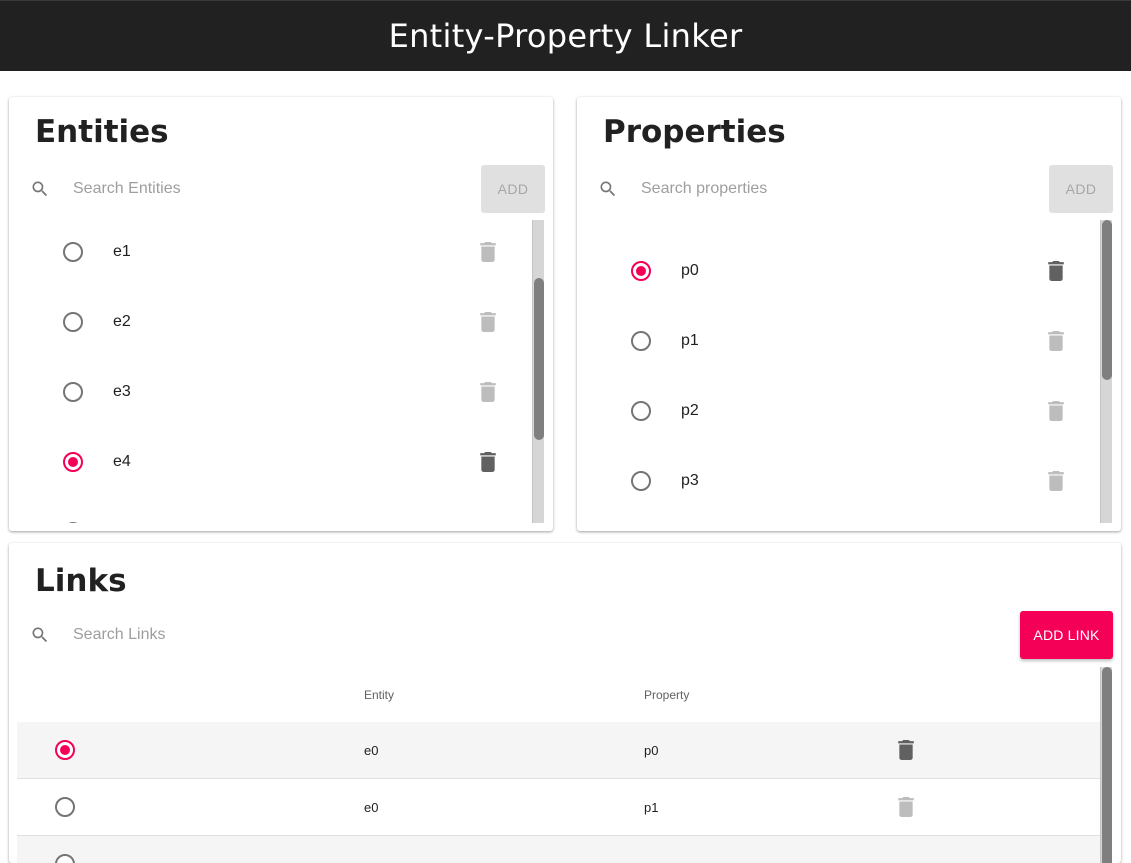 This screenshot has height=863, width=1131. What do you see at coordinates (1081, 189) in the screenshot?
I see `properties-add-button: ADD` at bounding box center [1081, 189].